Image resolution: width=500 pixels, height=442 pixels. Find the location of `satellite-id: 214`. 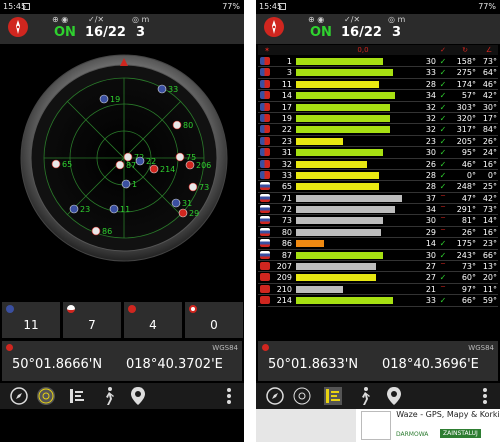

satellite-id: 214 is located at coordinates (284, 301).